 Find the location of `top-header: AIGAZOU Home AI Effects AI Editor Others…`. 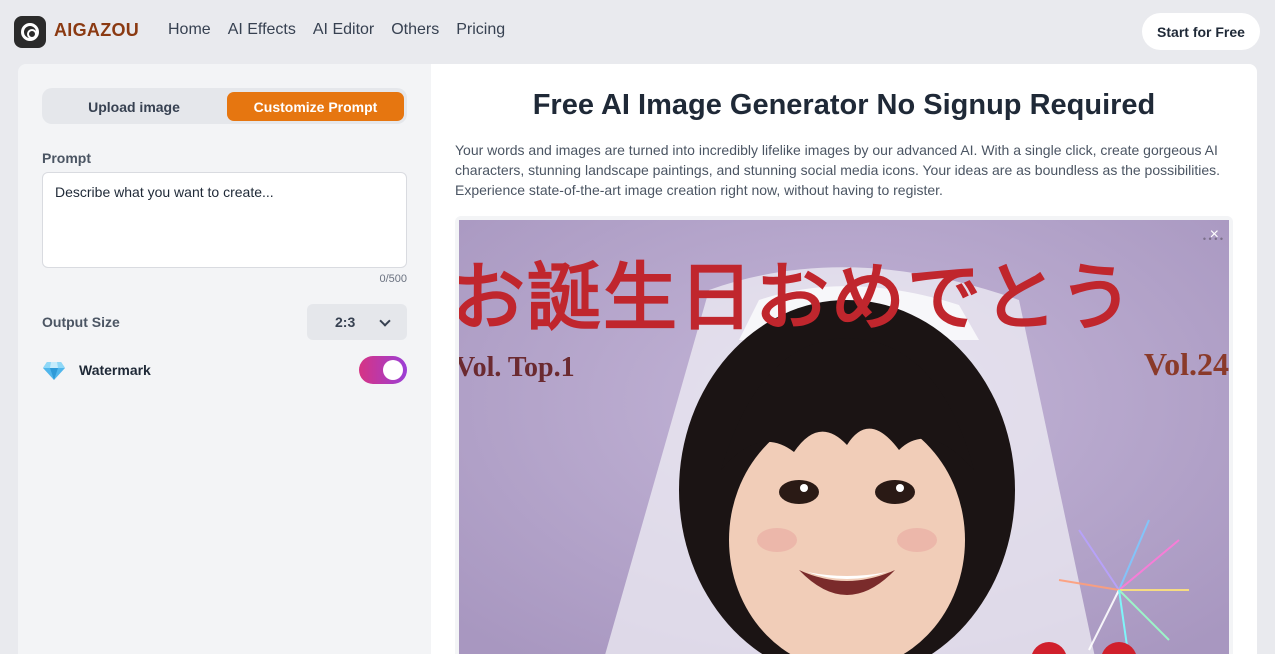

top-header: AIGAZOU Home AI Effects AI Editor Others… is located at coordinates (637, 32).